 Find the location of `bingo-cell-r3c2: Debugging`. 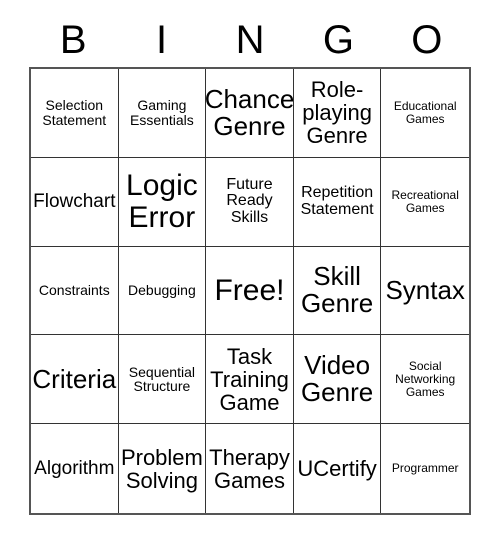

bingo-cell-r3c2: Debugging is located at coordinates (162, 291).